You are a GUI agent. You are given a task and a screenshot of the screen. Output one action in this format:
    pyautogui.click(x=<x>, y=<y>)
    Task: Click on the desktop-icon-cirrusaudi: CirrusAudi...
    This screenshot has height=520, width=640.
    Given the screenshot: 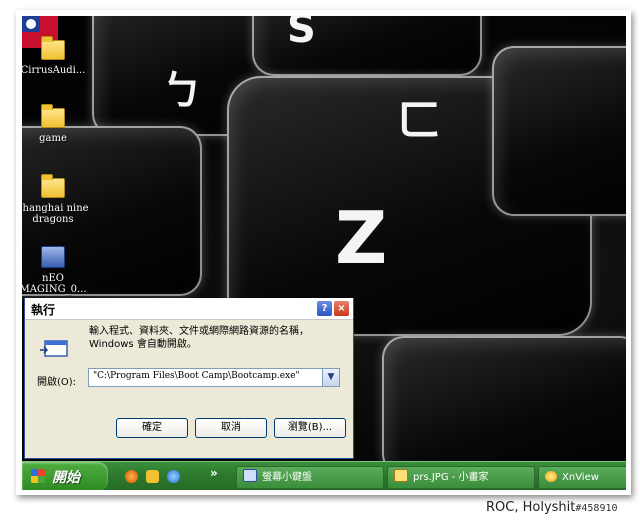 What is the action you would take?
    pyautogui.click(x=60, y=56)
    